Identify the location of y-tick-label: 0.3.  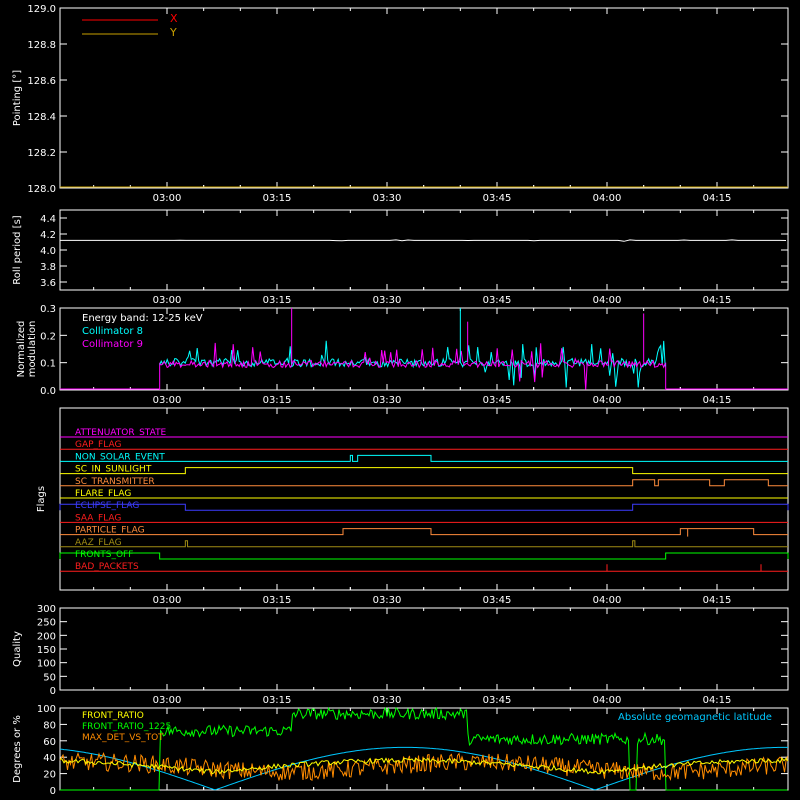
(48, 309).